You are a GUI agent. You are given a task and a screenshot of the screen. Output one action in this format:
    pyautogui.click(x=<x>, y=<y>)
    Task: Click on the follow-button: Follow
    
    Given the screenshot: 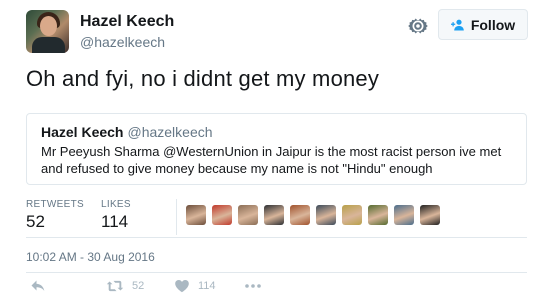 What is the action you would take?
    pyautogui.click(x=483, y=24)
    